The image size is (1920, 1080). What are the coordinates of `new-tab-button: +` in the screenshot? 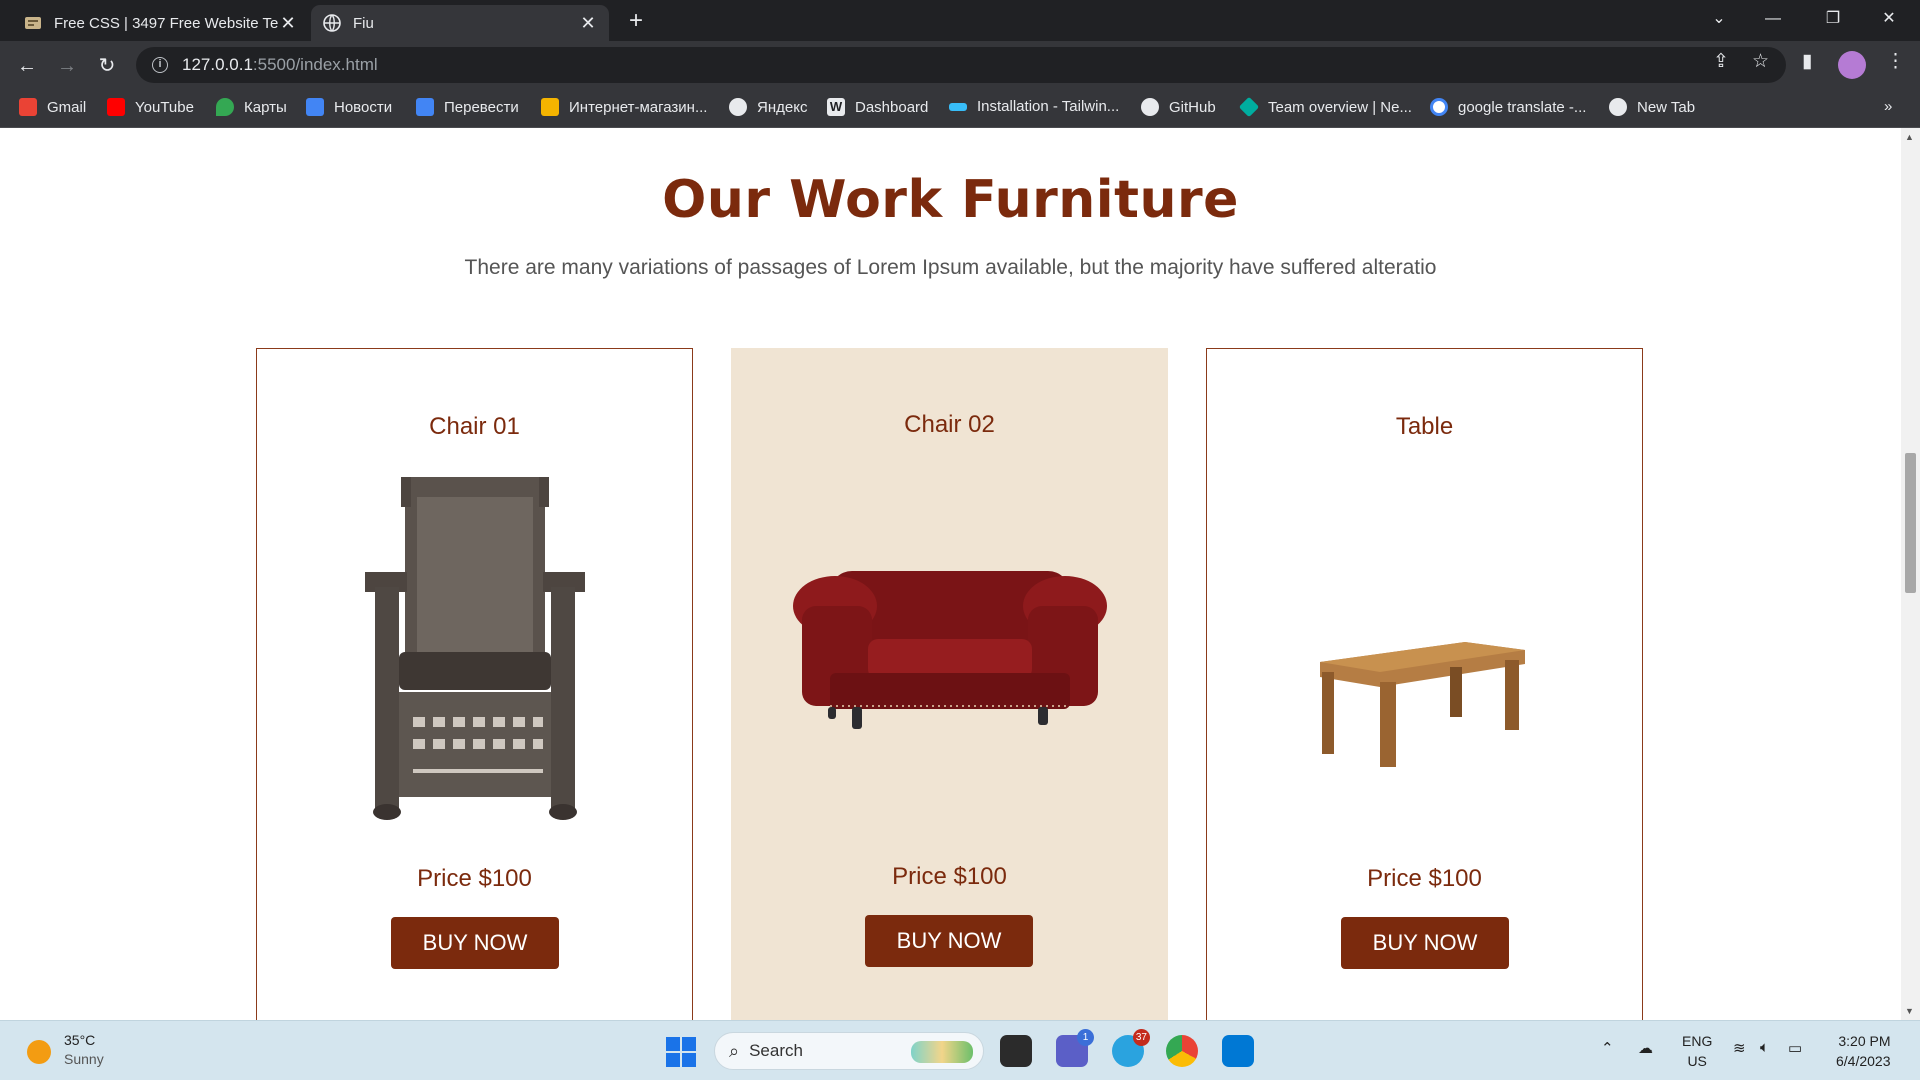 It's located at (636, 21).